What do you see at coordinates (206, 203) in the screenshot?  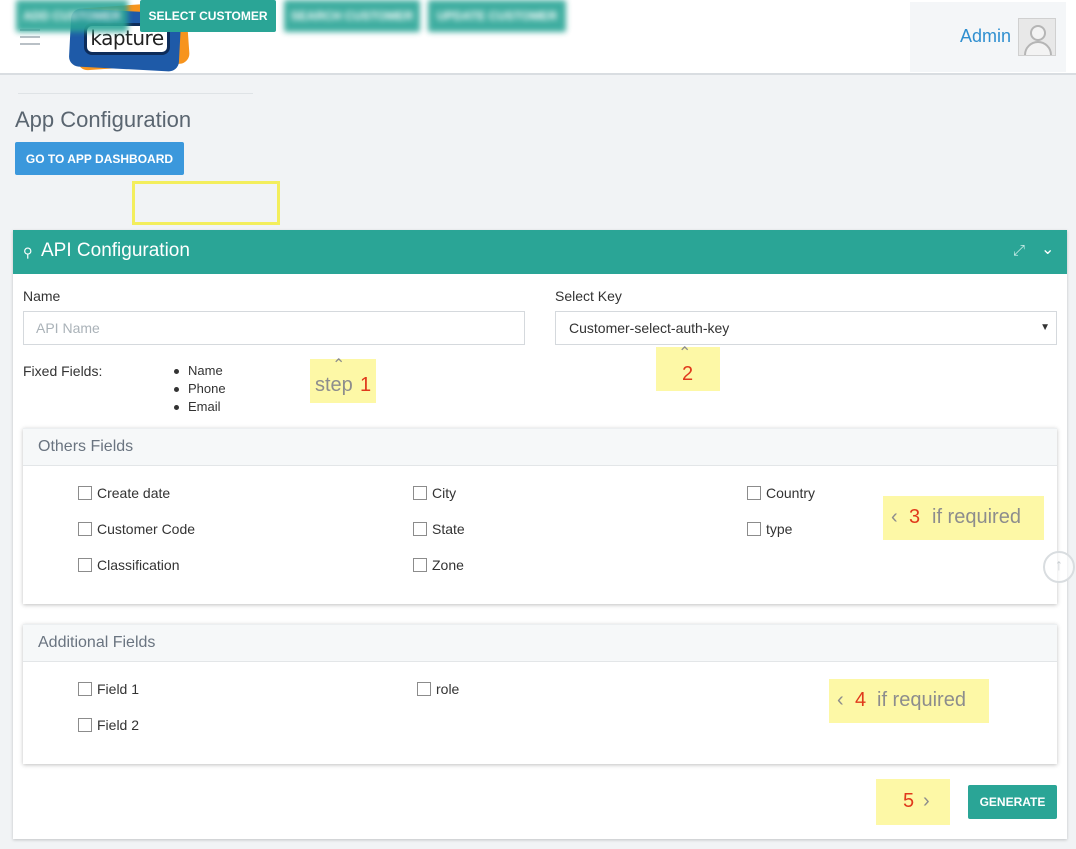 I see `tab-highlight` at bounding box center [206, 203].